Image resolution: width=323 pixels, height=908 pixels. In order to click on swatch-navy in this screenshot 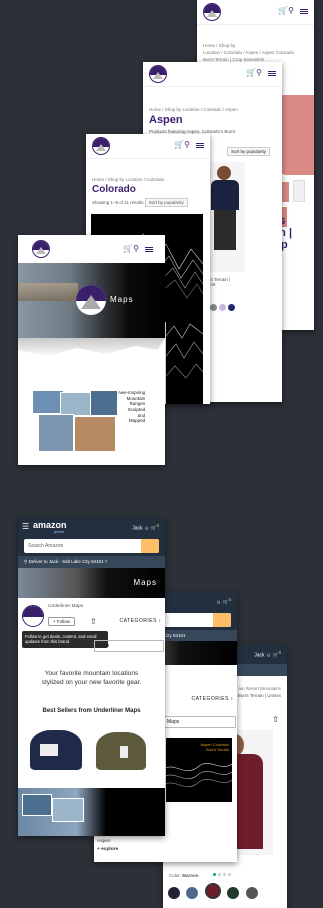, I will do `click(231, 307)`.